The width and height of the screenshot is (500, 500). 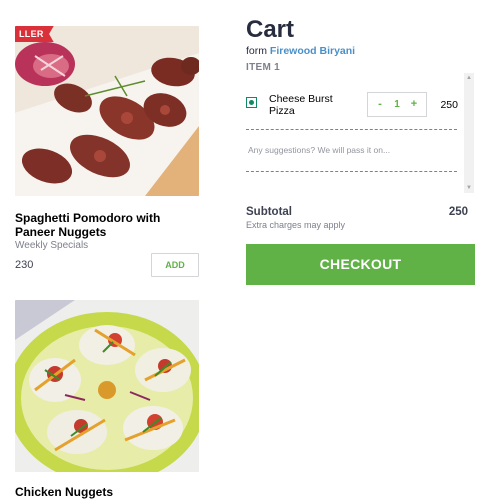 I want to click on bestseller-badge: LLER, so click(x=34, y=34).